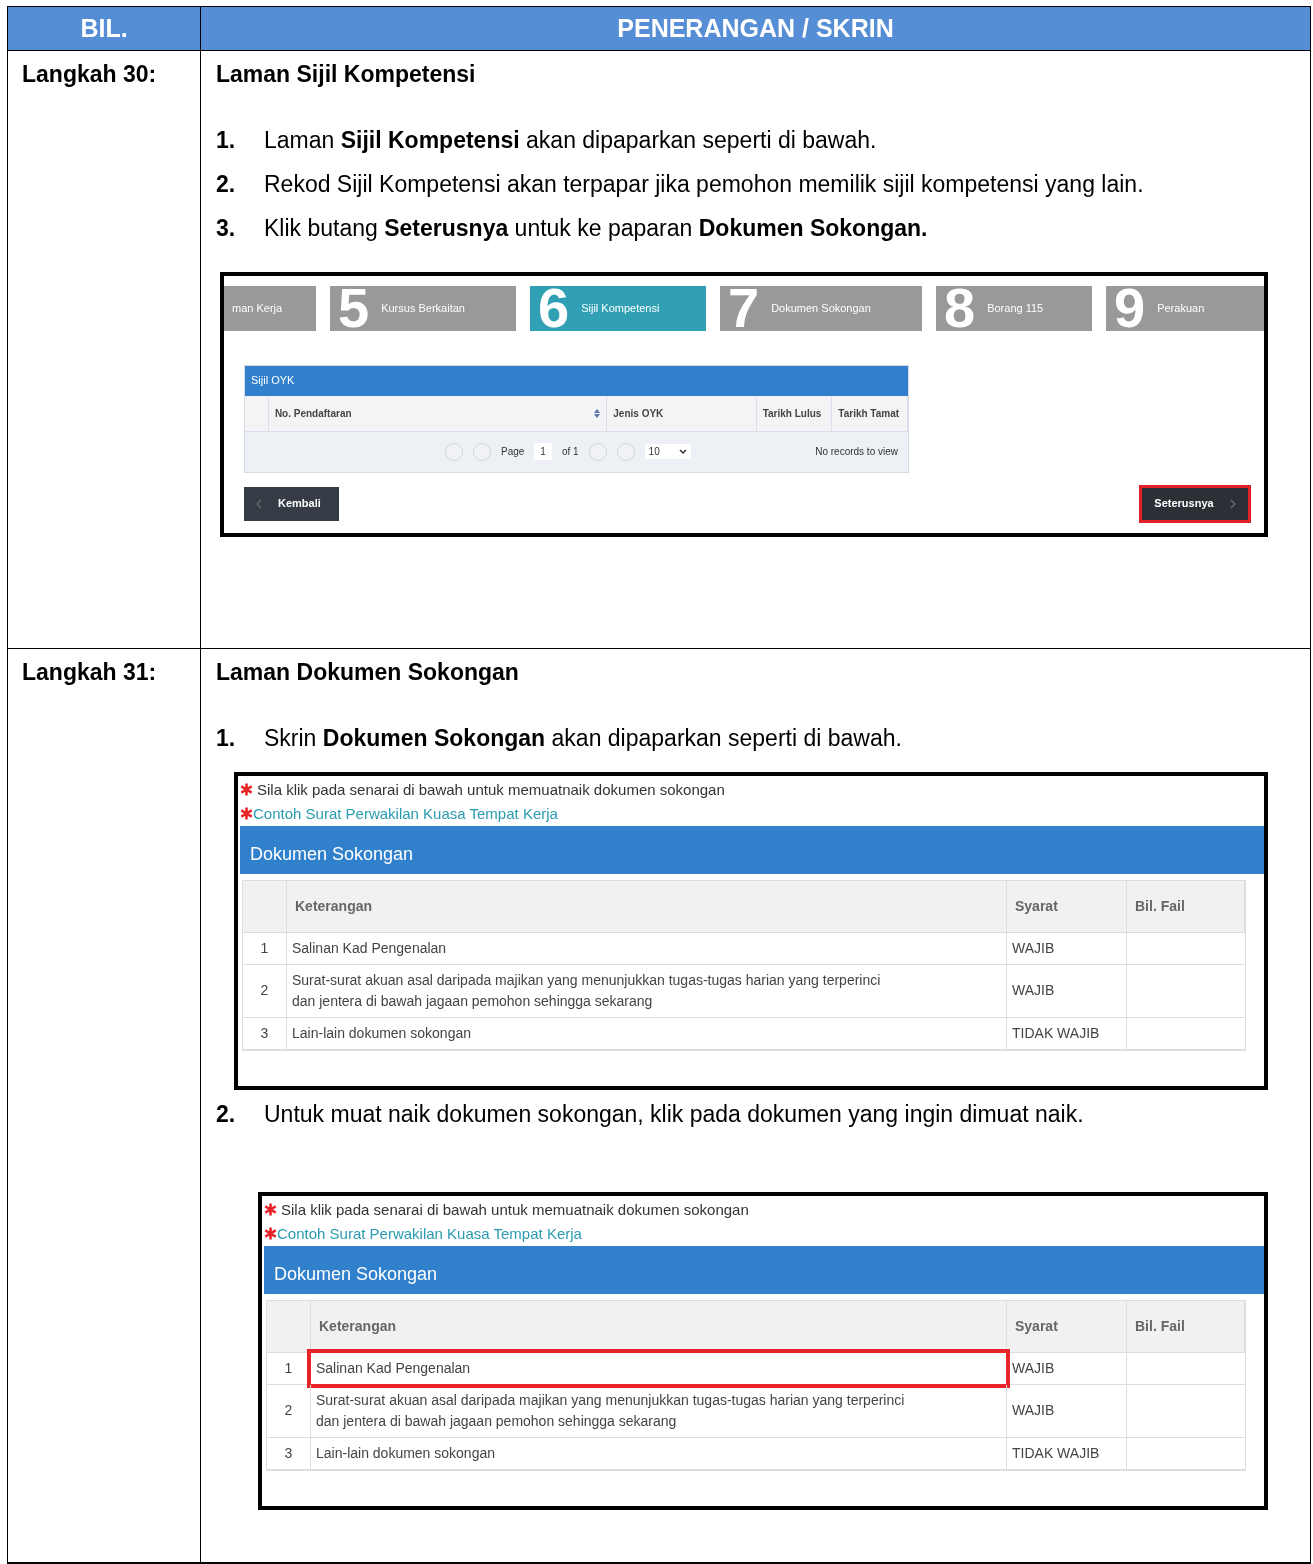  I want to click on instruction-text: Skrin Dokumen Sokongan akan dipaparkan seperti di bawah., so click(583, 738).